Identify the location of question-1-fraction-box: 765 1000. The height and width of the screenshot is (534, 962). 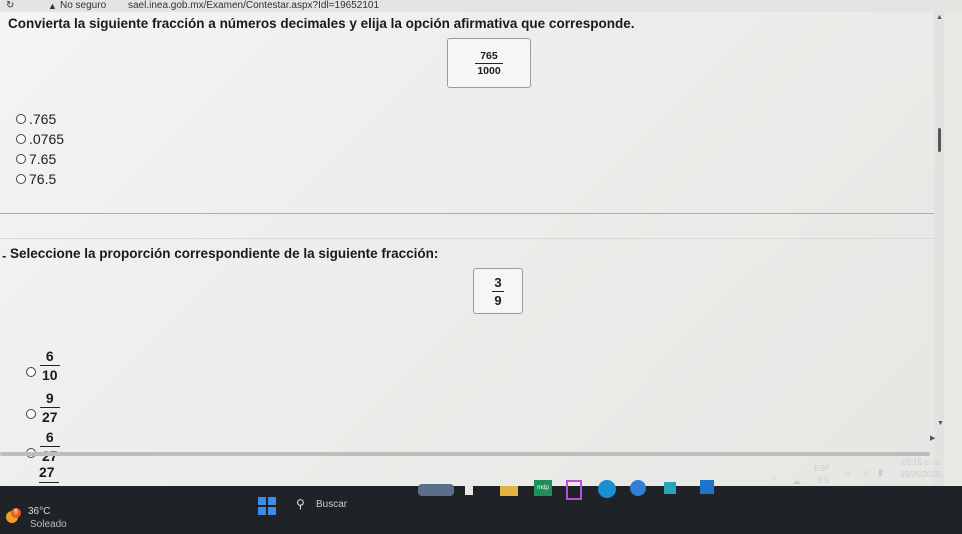
(489, 63).